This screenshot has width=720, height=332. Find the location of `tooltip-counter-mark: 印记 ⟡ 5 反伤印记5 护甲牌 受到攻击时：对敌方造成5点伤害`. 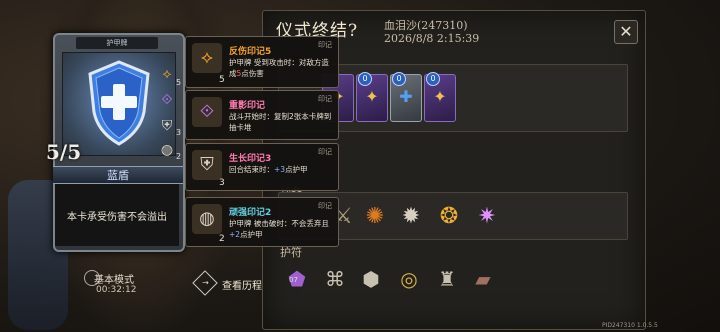

tooltip-counter-mark: 印记 ⟡ 5 反伤印记5 护甲牌 受到攻击时：对敌方造成5点伤害 is located at coordinates (262, 62).